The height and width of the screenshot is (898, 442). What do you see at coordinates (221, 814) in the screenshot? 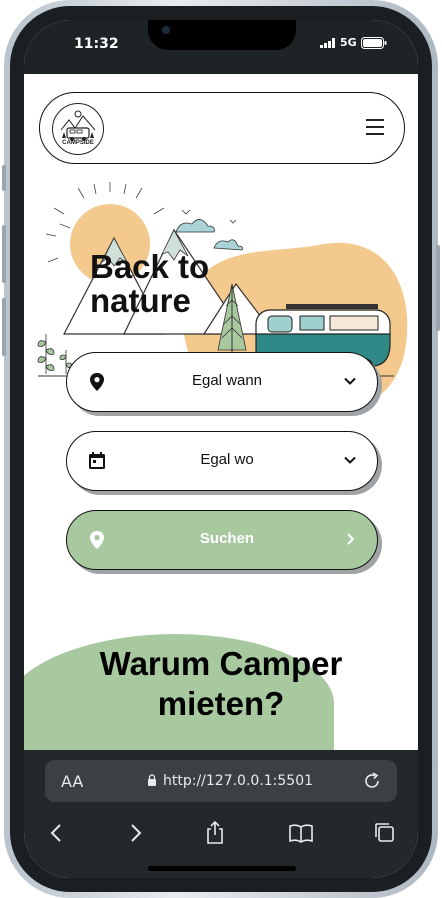
I see `browser-toolbar: AA http://127.0.0.1:5501` at bounding box center [221, 814].